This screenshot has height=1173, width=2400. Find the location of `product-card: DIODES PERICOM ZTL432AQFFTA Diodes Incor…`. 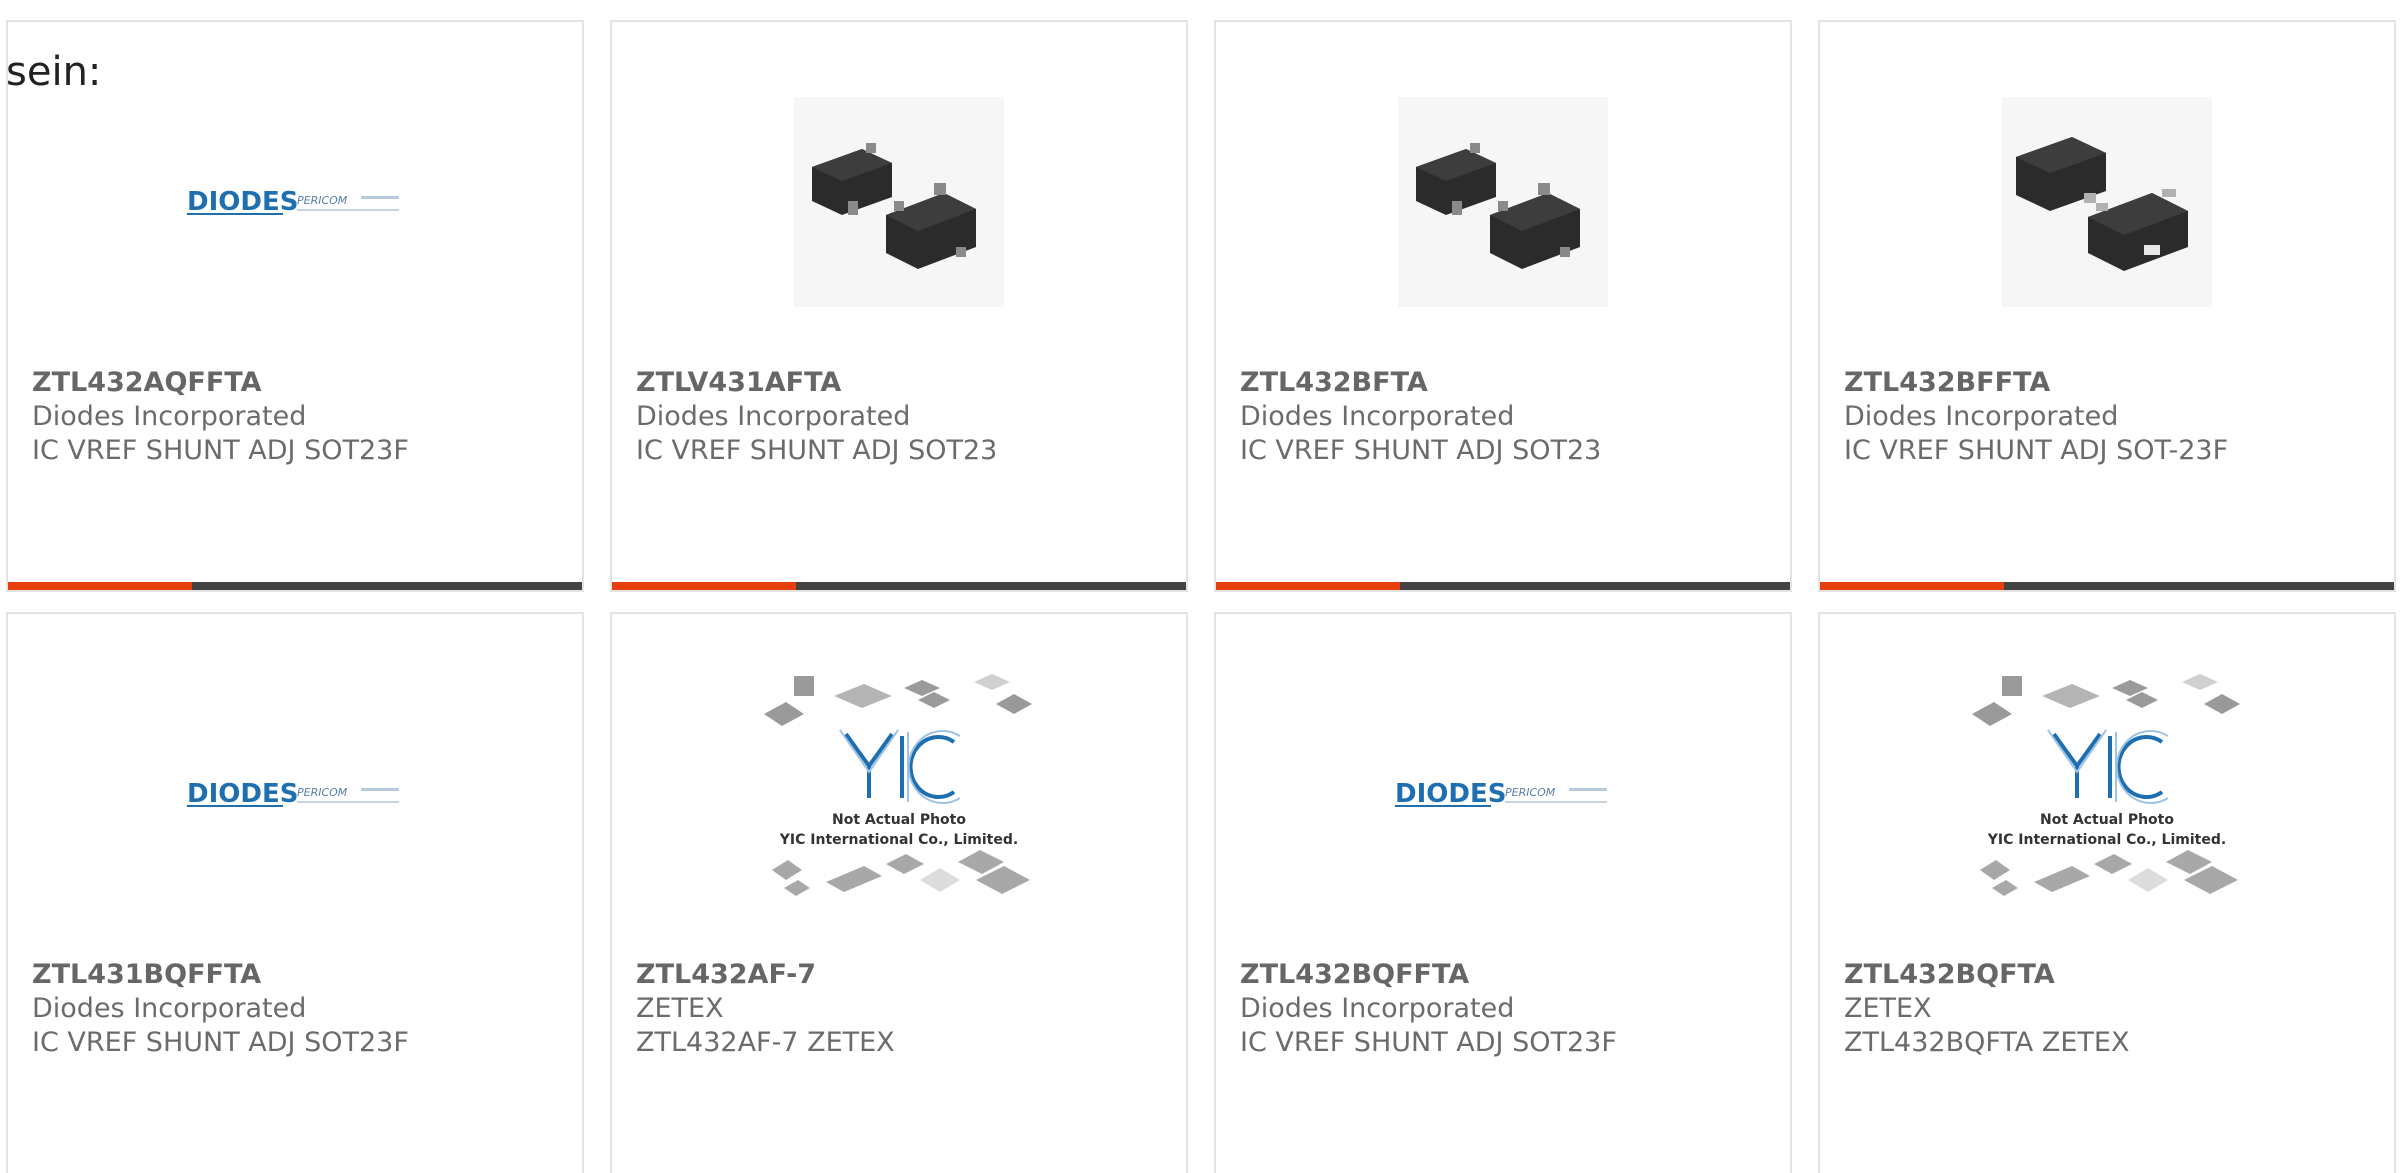

product-card: DIODES PERICOM ZTL432AQFFTA Diodes Incor… is located at coordinates (295, 306).